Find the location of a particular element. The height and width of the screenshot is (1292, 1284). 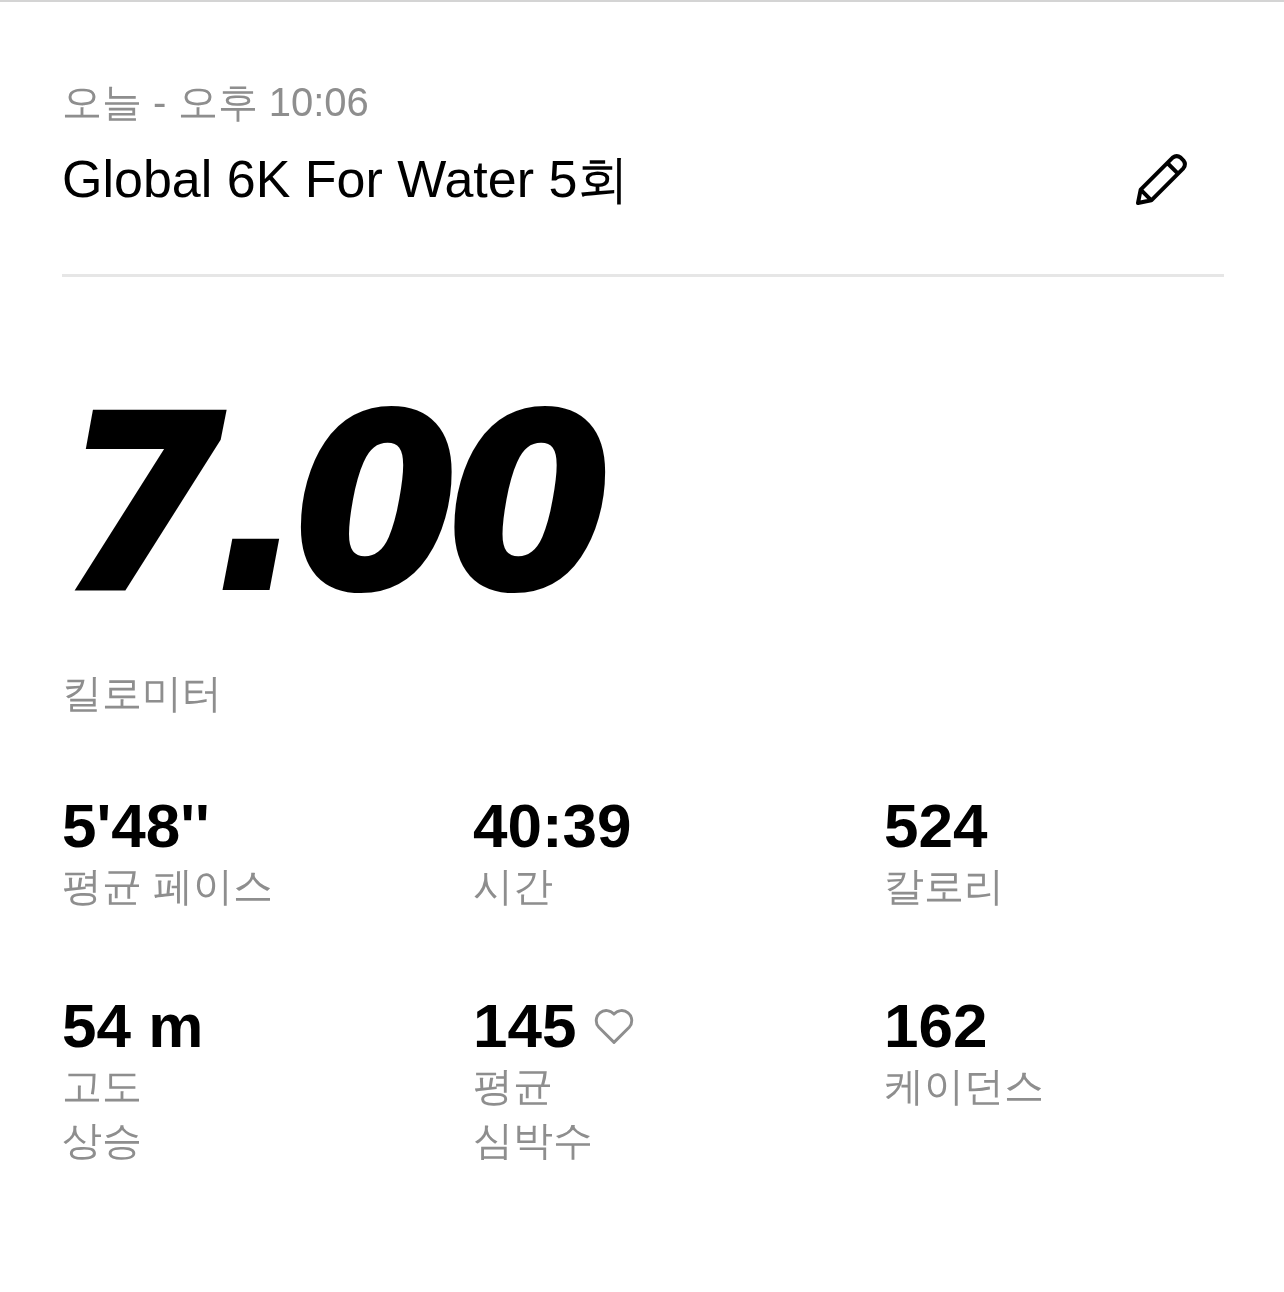

stat-value: 524 is located at coordinates (936, 826).